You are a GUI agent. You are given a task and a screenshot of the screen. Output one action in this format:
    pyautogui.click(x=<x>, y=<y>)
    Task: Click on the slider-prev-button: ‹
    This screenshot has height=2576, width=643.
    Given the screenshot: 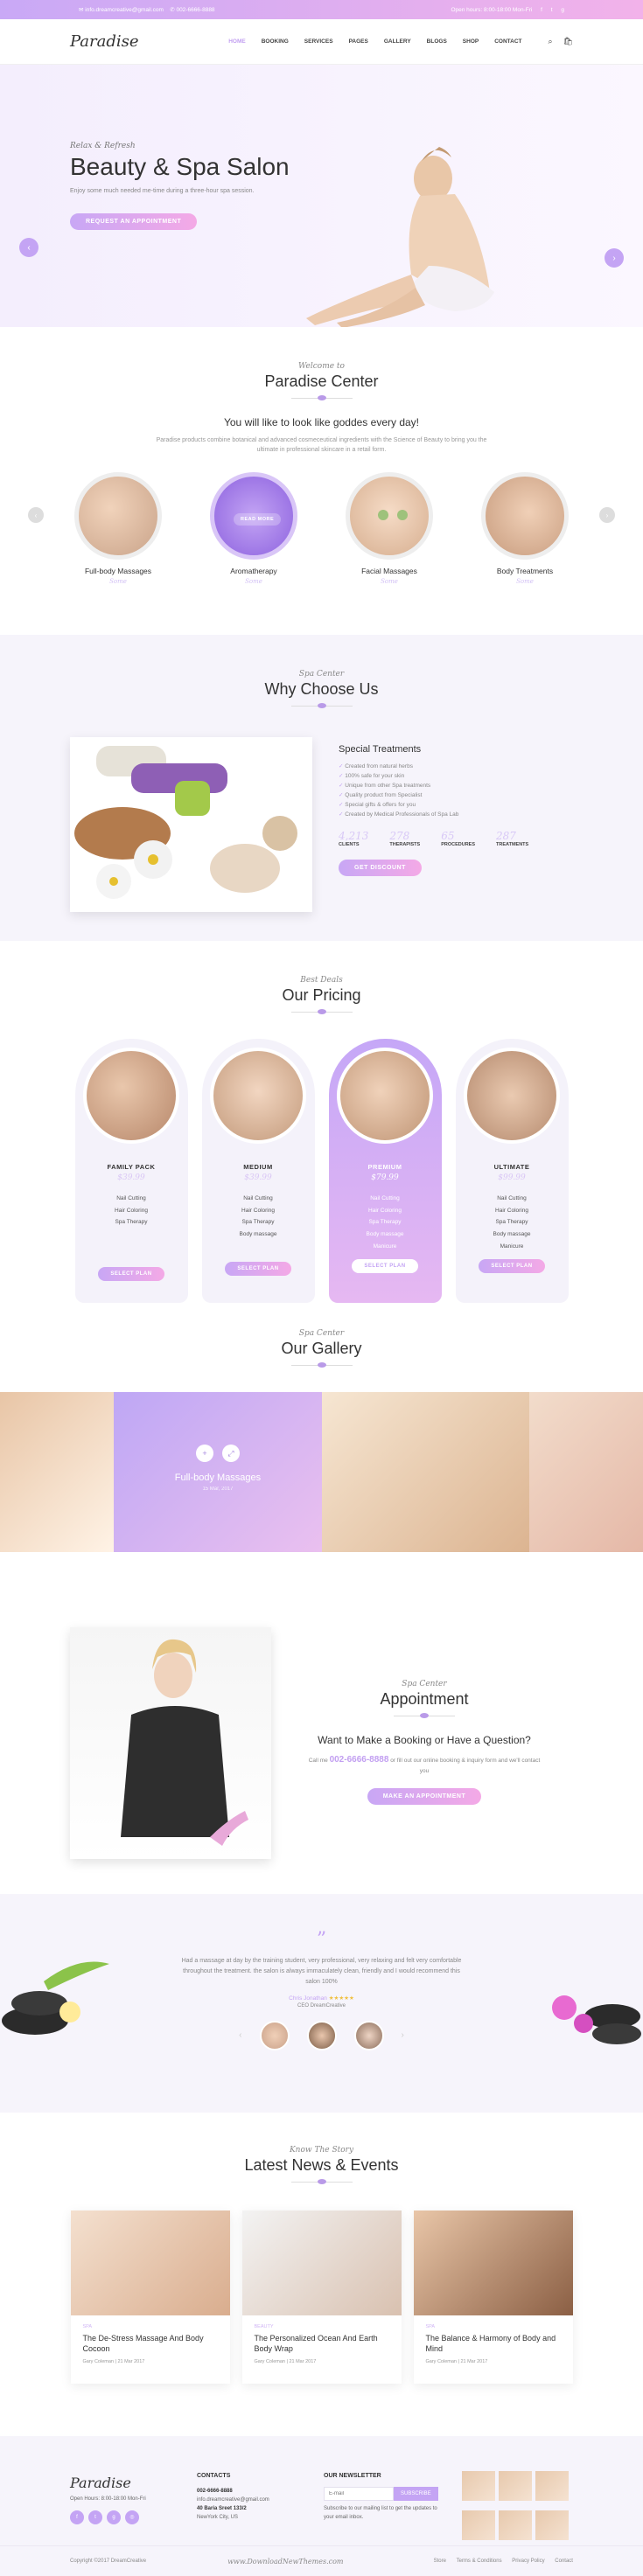 What is the action you would take?
    pyautogui.click(x=28, y=247)
    